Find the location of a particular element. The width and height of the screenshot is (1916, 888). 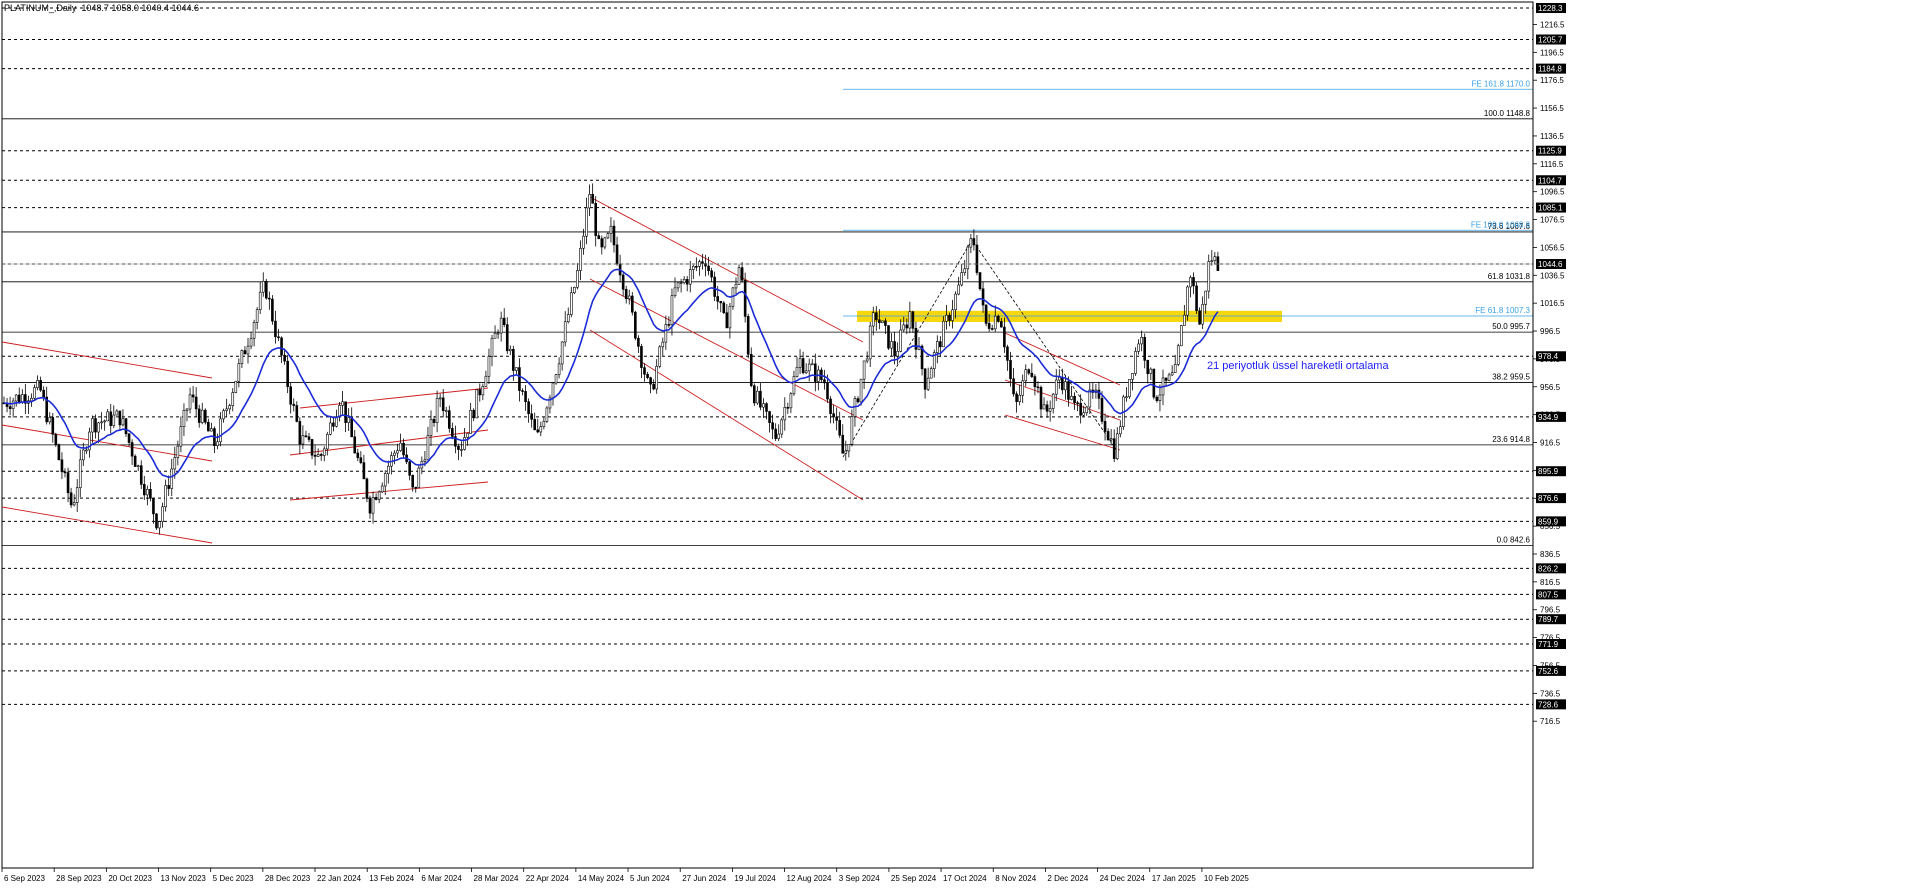

symbol-label: PLATINUM_,Daily is located at coordinates (40, 8).